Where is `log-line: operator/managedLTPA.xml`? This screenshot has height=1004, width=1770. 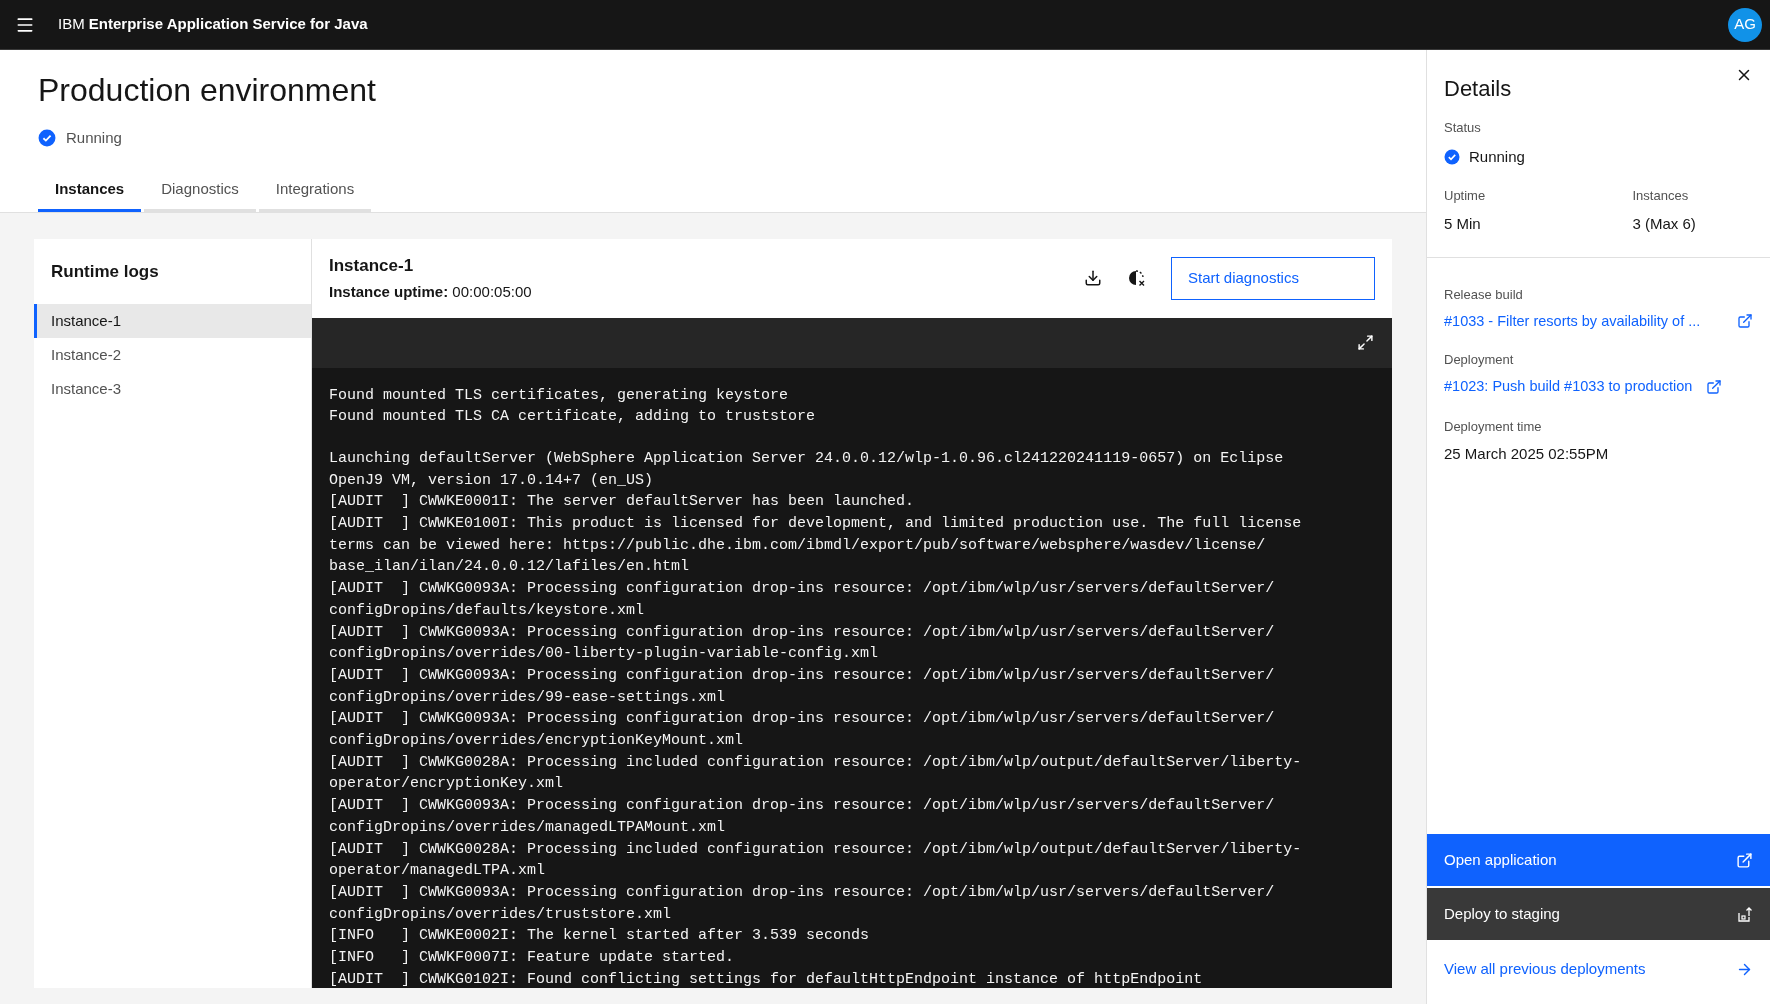 log-line: operator/managedLTPA.xml is located at coordinates (437, 871).